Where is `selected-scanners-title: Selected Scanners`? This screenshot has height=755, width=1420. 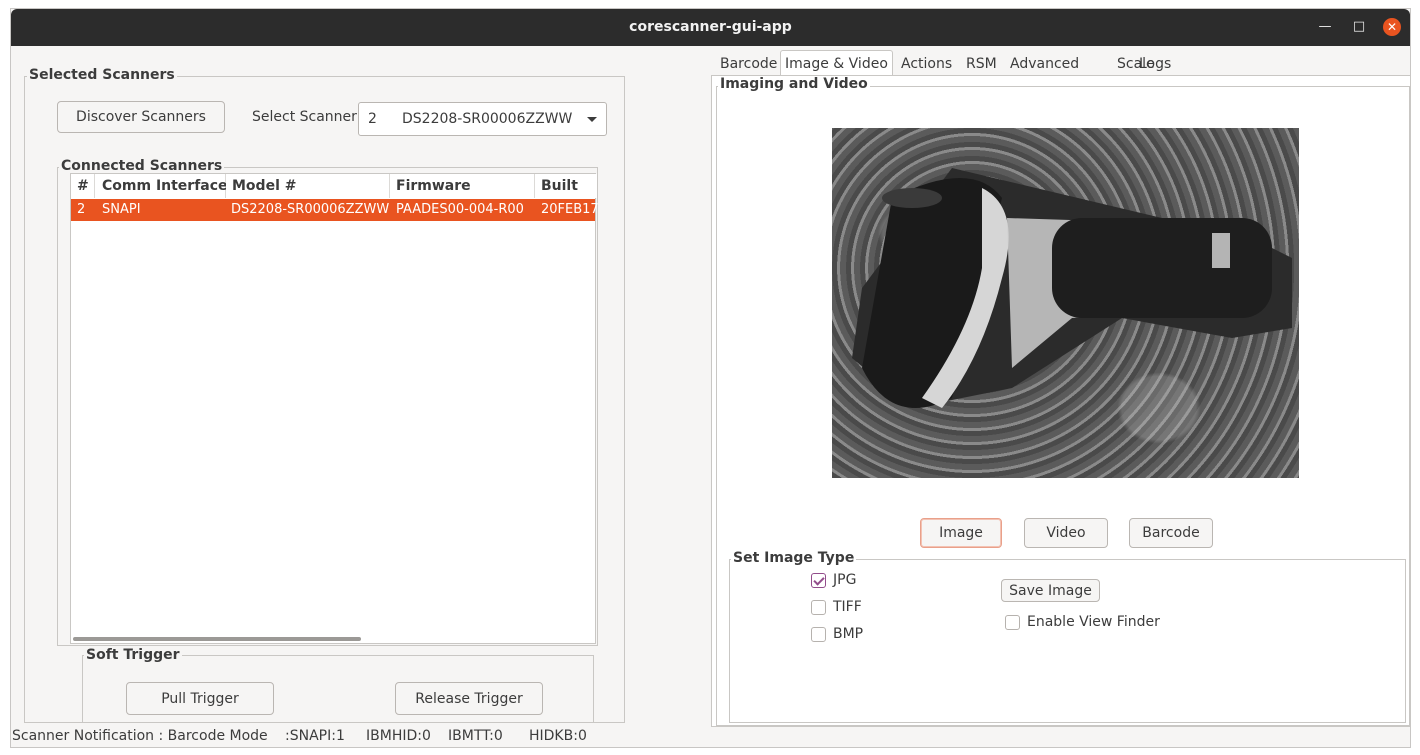
selected-scanners-title: Selected Scanners is located at coordinates (102, 75).